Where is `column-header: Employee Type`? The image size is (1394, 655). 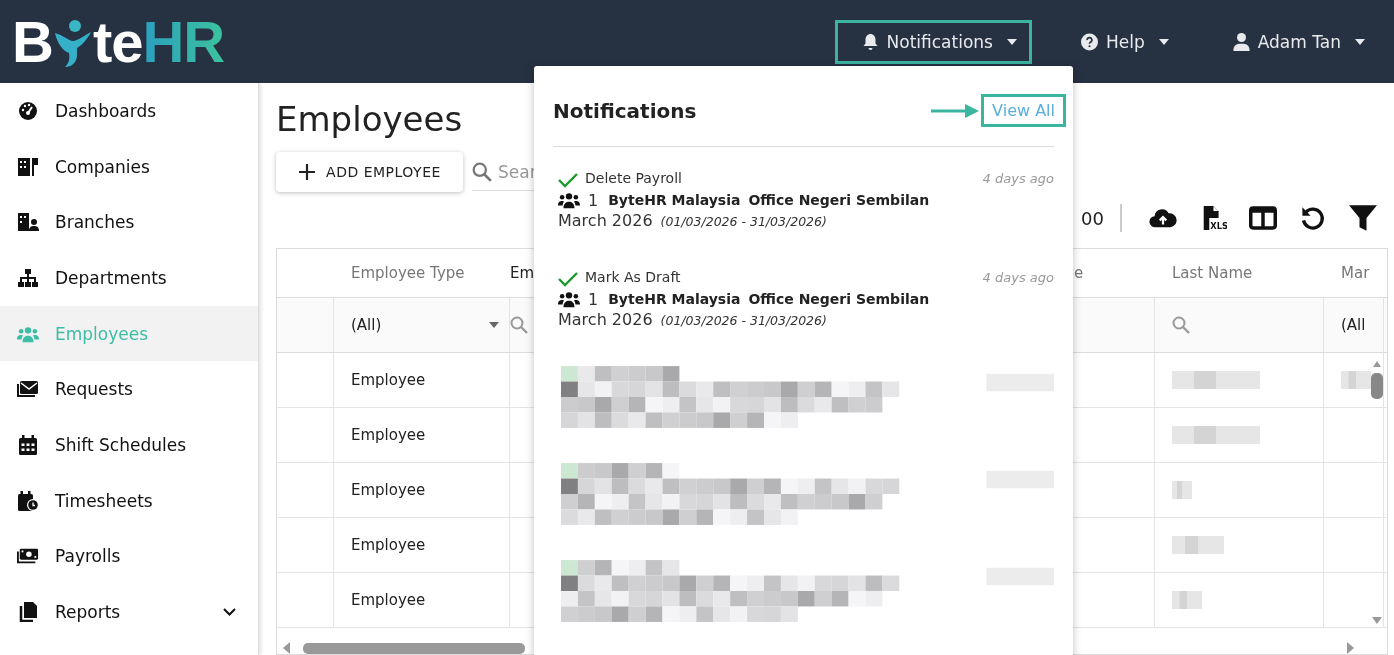
column-header: Employee Type is located at coordinates (408, 273).